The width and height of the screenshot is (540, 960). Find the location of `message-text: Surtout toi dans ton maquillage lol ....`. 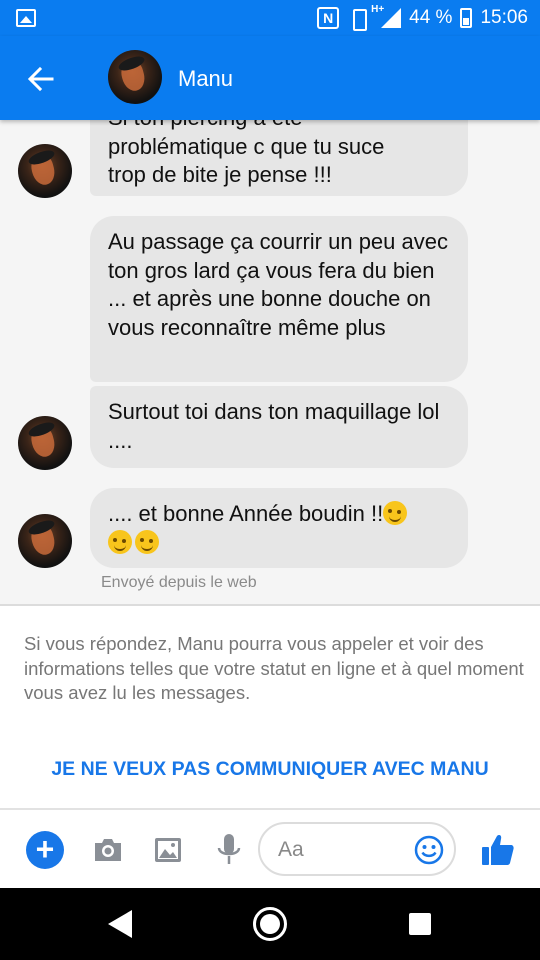

message-text: Surtout toi dans ton maquillage lol .... is located at coordinates (274, 426).